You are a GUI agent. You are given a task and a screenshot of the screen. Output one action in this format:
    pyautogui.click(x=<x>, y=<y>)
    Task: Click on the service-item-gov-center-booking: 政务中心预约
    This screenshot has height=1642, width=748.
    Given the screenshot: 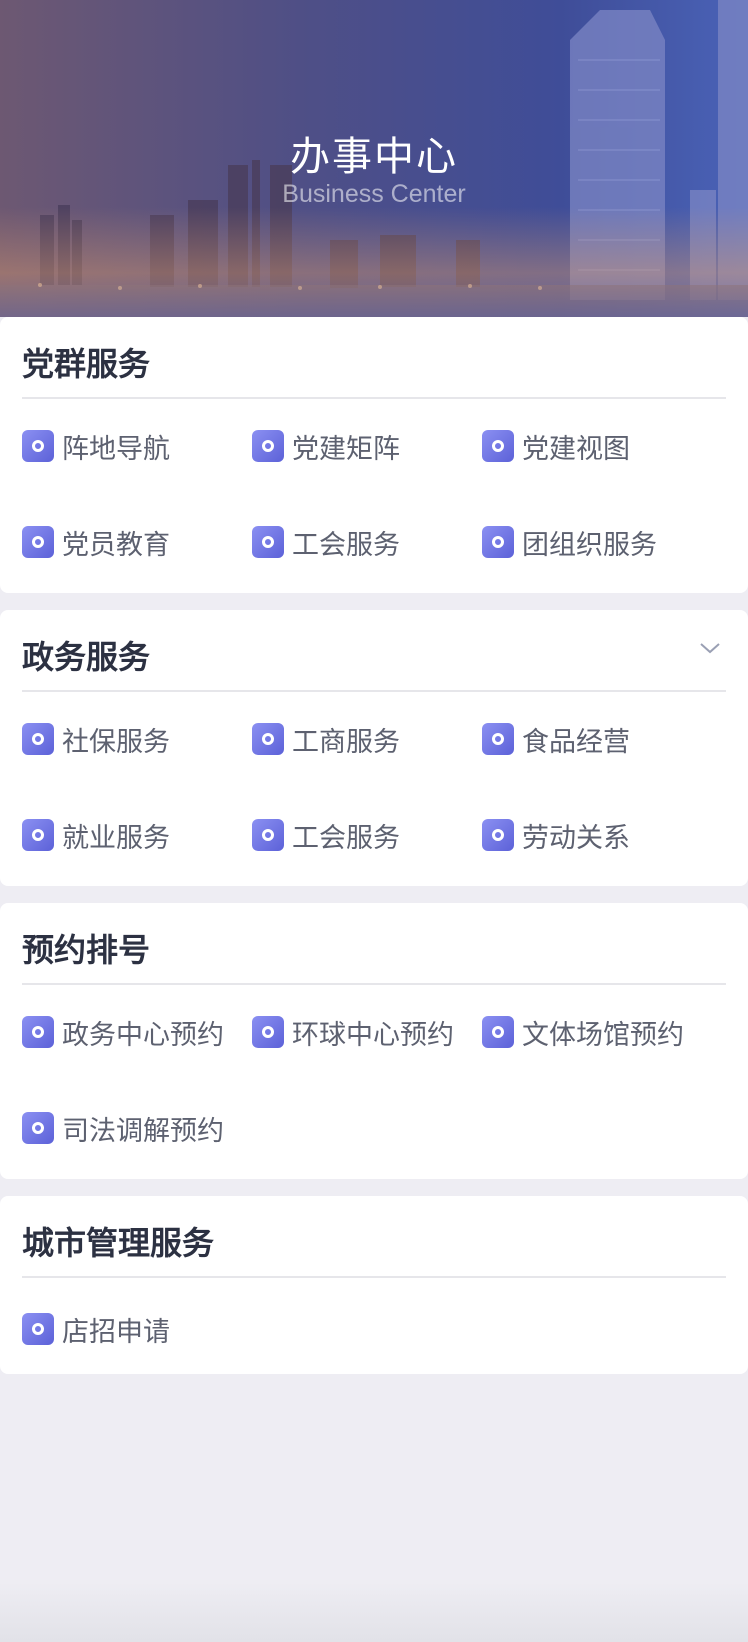 What is the action you would take?
    pyautogui.click(x=123, y=1032)
    